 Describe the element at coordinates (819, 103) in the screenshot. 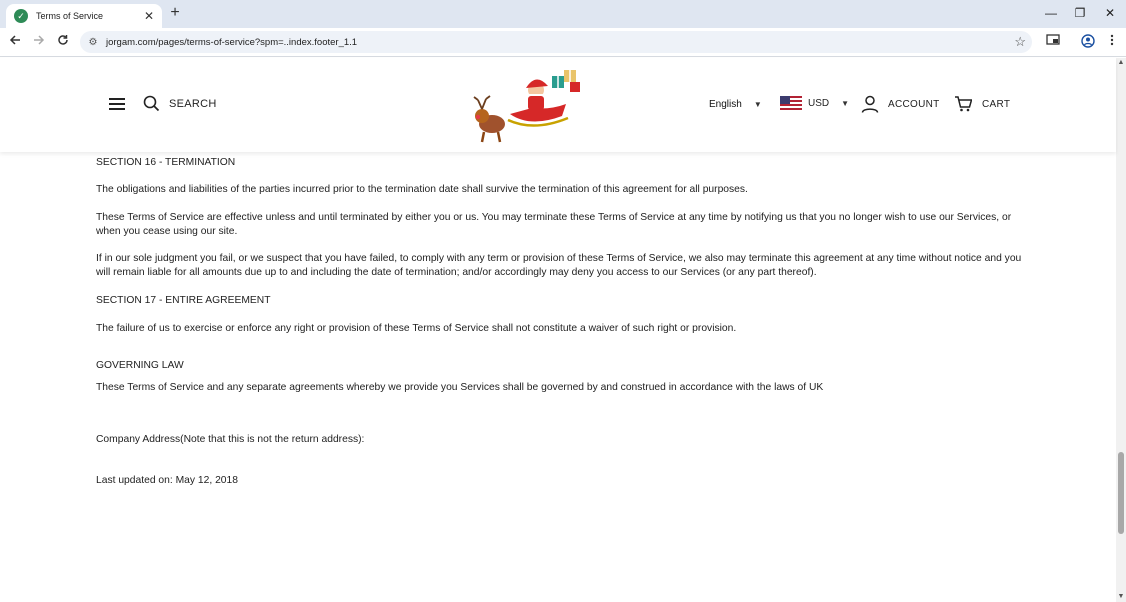

I see `currency-label: USD` at that location.